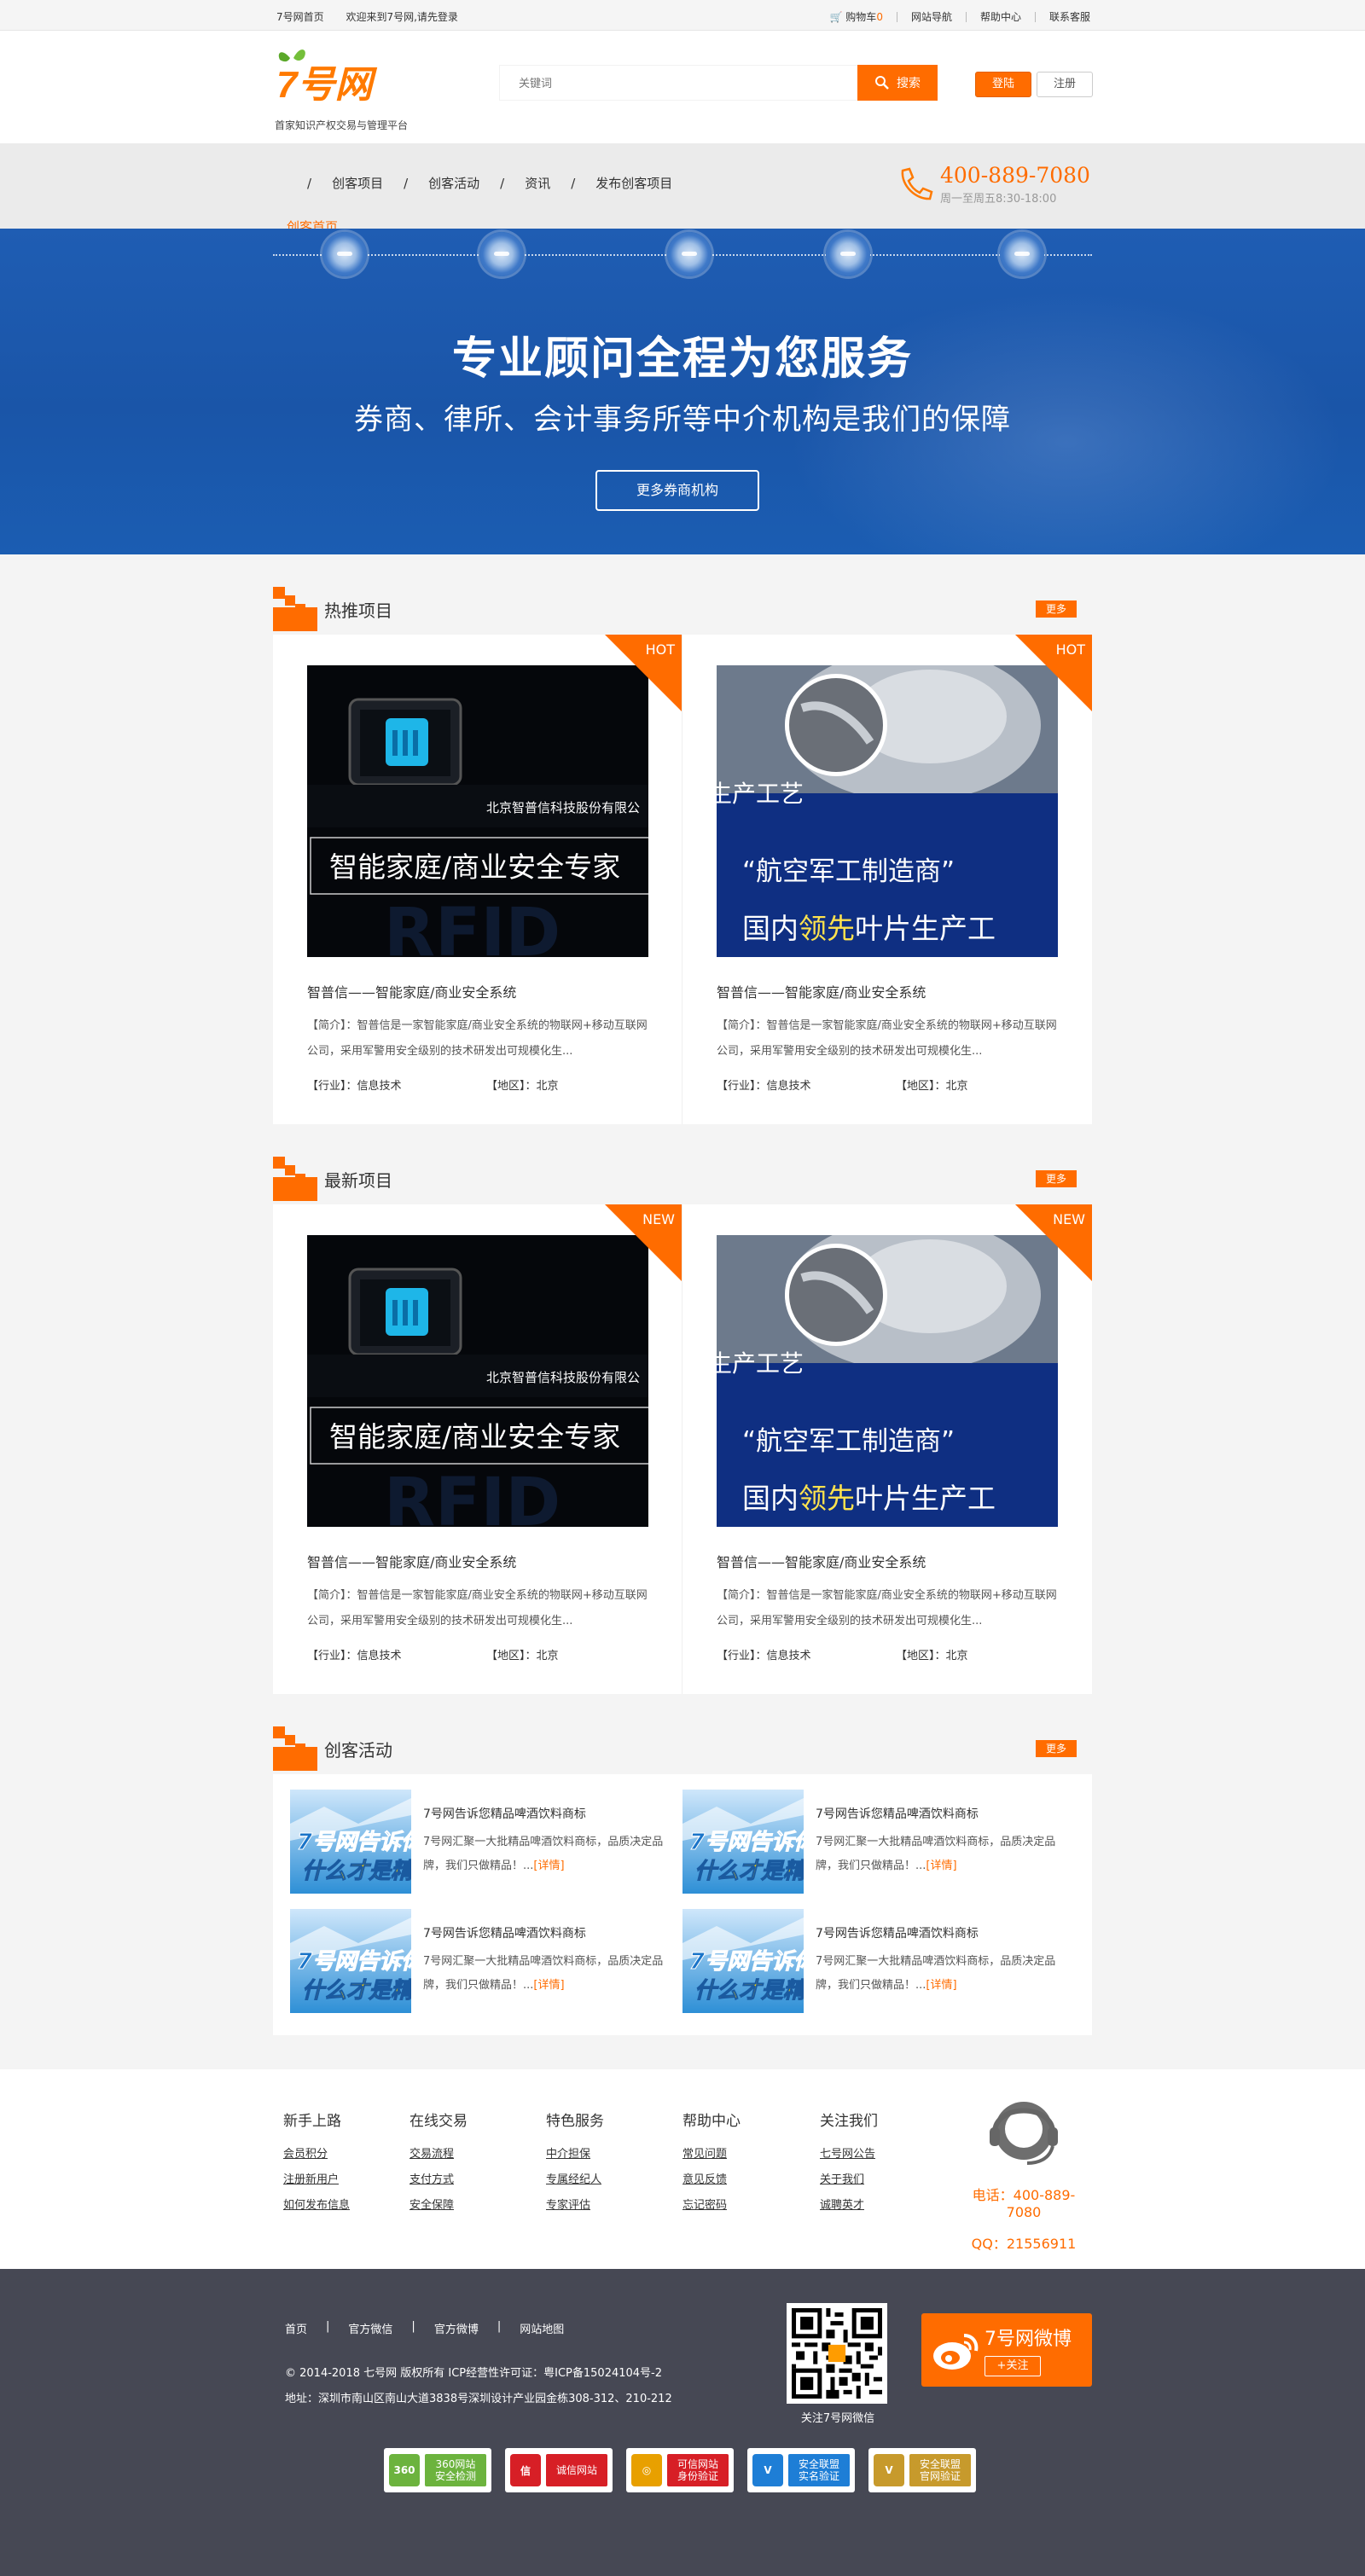  I want to click on badge-trusted: ◎ 可信网站 身份验证, so click(680, 2470).